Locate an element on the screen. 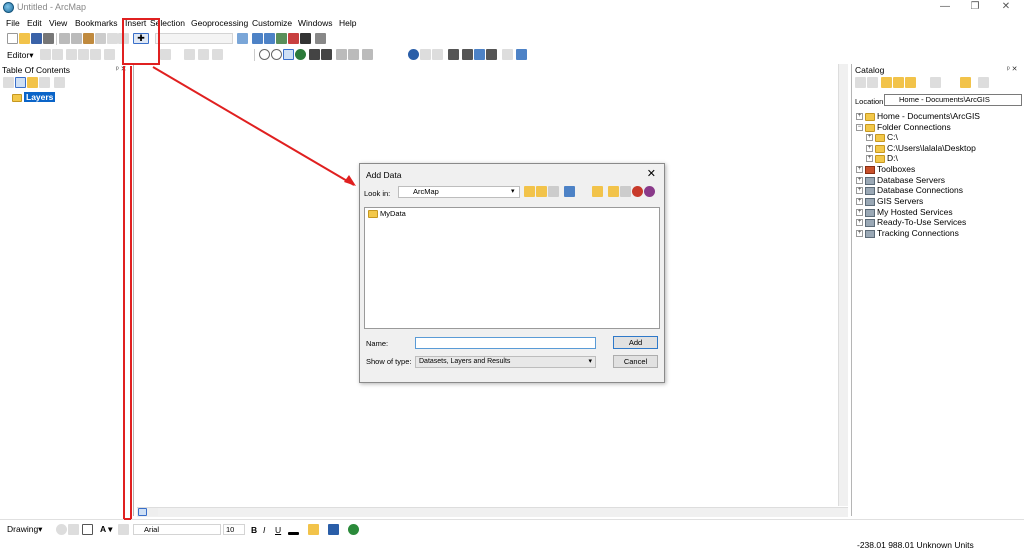 This screenshot has height=555, width=1024. list-by-drawing-order-icon is located at coordinates (8, 82).